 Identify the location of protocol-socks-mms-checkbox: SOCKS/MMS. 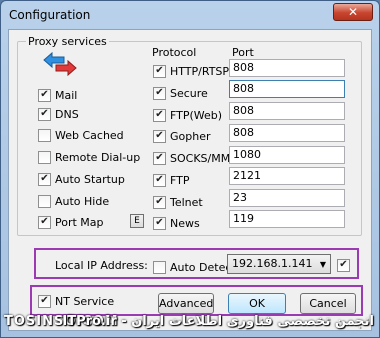
(195, 158).